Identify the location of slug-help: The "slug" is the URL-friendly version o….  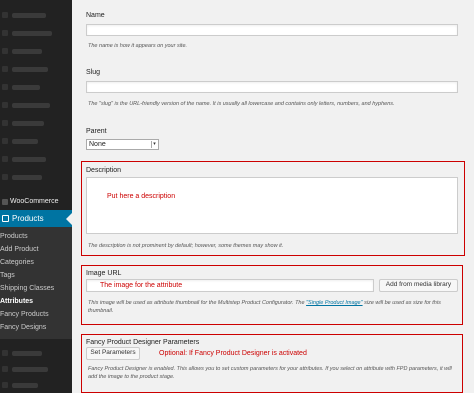
(241, 104).